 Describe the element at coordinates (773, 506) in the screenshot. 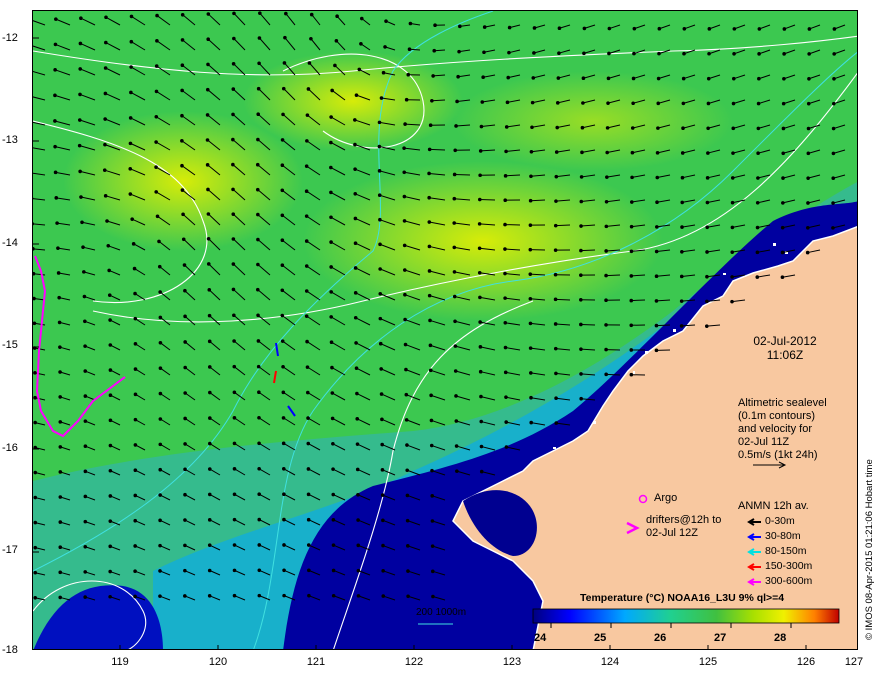

I see `anmn-title: ANMN 12h av.` at that location.